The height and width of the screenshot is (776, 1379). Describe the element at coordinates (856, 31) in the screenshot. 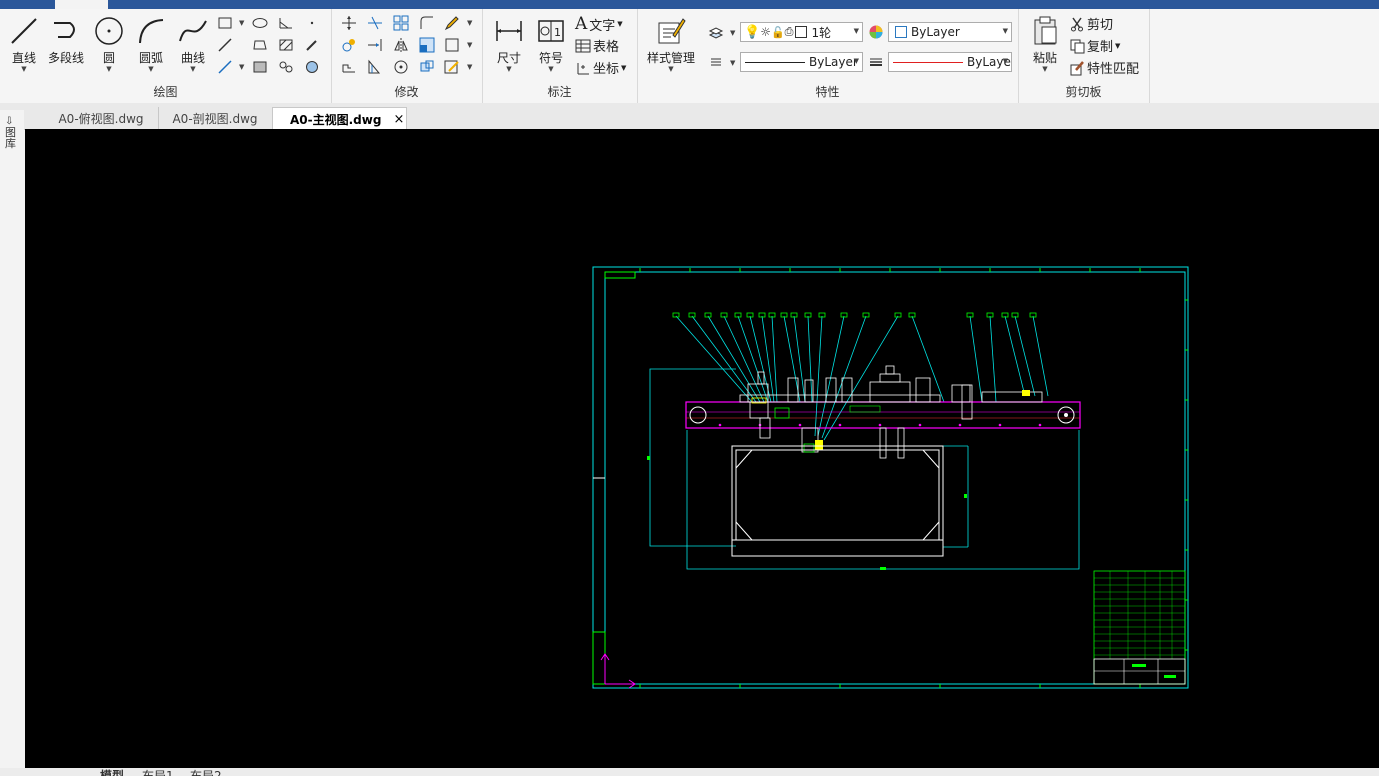

I see `layer-dropdown-arrow: ▼` at that location.